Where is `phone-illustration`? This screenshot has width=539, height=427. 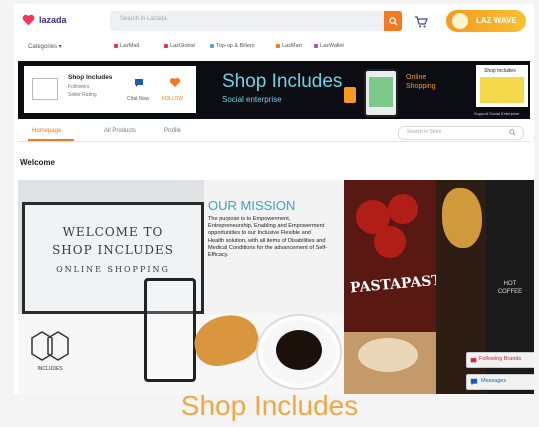 phone-illustration is located at coordinates (381, 93).